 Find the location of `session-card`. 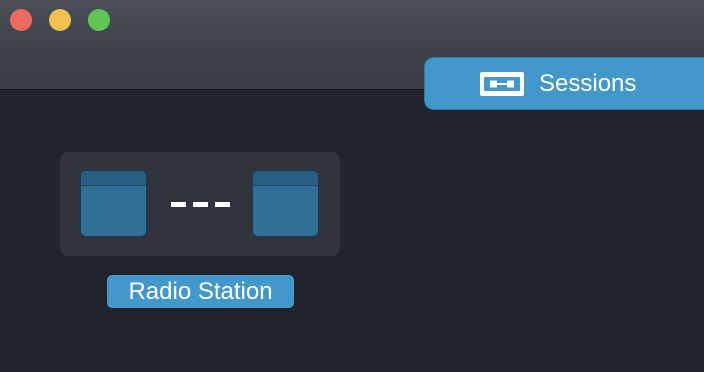

session-card is located at coordinates (200, 204).